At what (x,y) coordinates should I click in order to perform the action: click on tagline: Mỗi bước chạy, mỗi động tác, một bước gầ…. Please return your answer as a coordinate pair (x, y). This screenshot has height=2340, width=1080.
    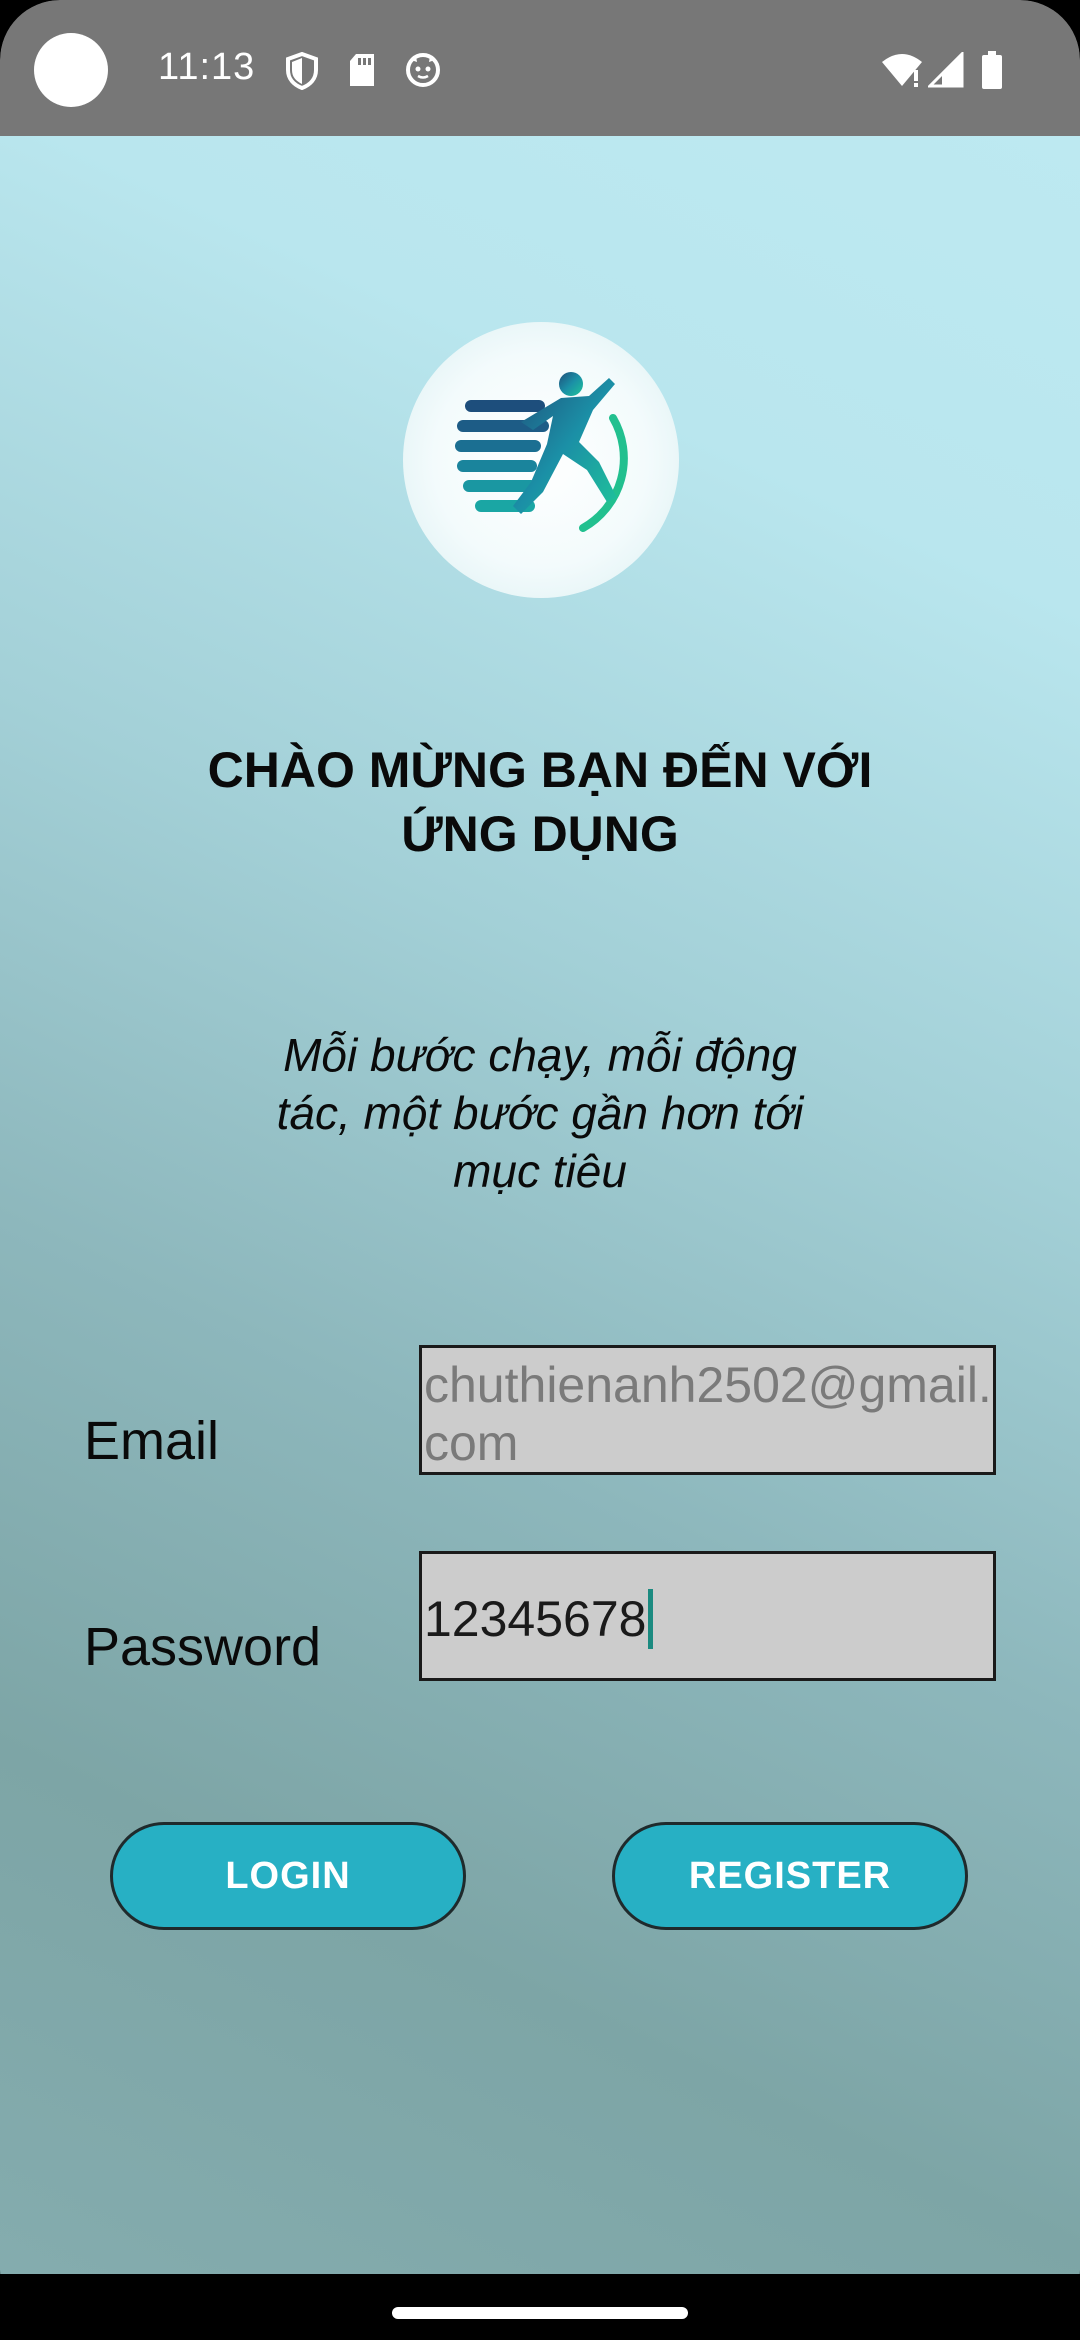
    Looking at the image, I should click on (540, 1113).